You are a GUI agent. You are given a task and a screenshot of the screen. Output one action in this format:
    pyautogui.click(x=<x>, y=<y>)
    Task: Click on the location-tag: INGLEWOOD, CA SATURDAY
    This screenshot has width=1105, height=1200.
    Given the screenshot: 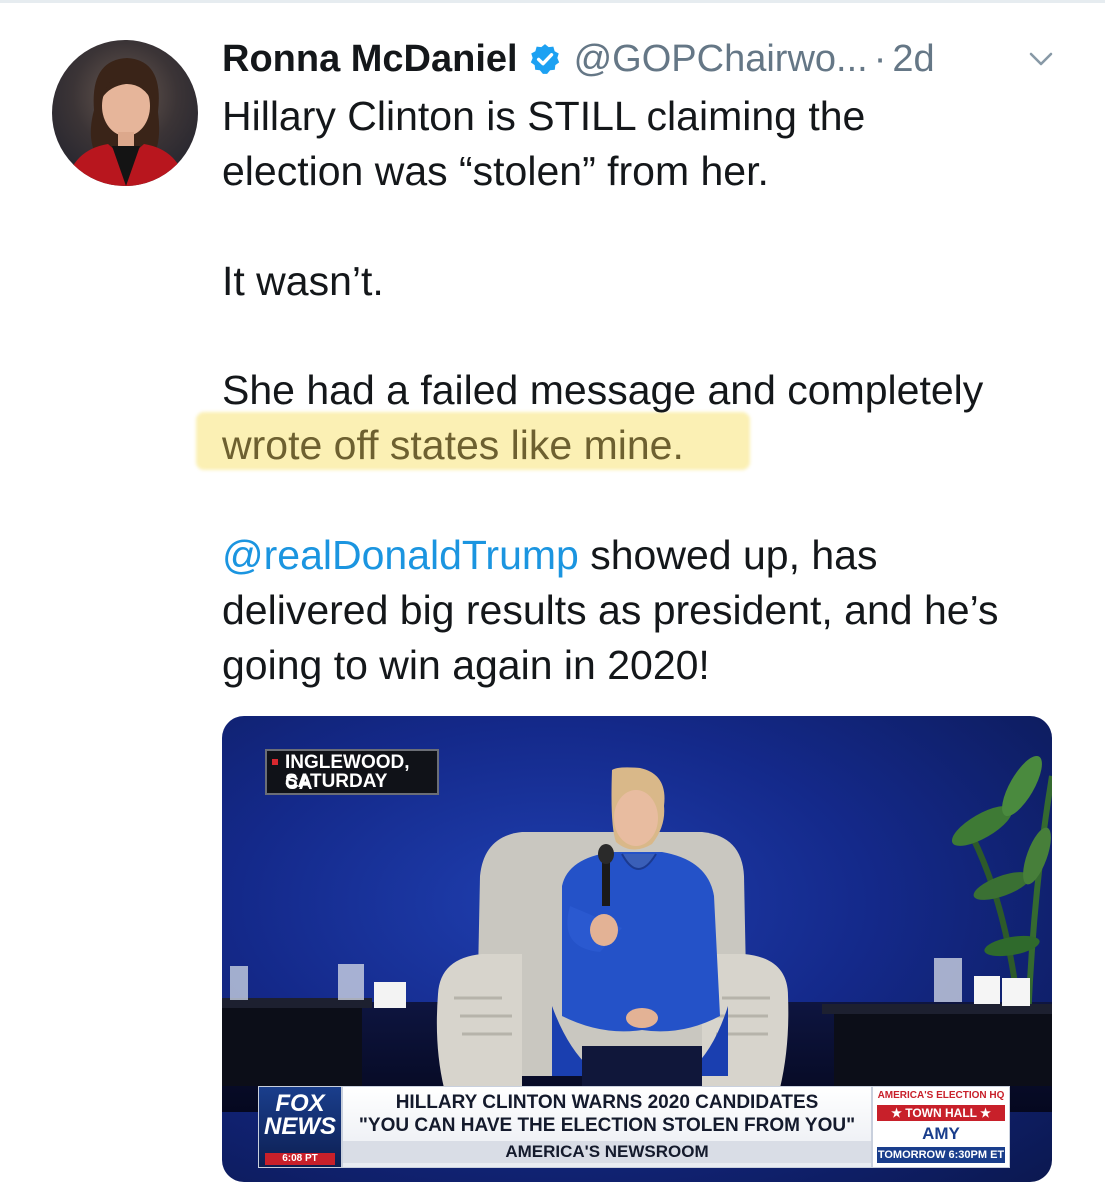 What is the action you would take?
    pyautogui.click(x=352, y=772)
    